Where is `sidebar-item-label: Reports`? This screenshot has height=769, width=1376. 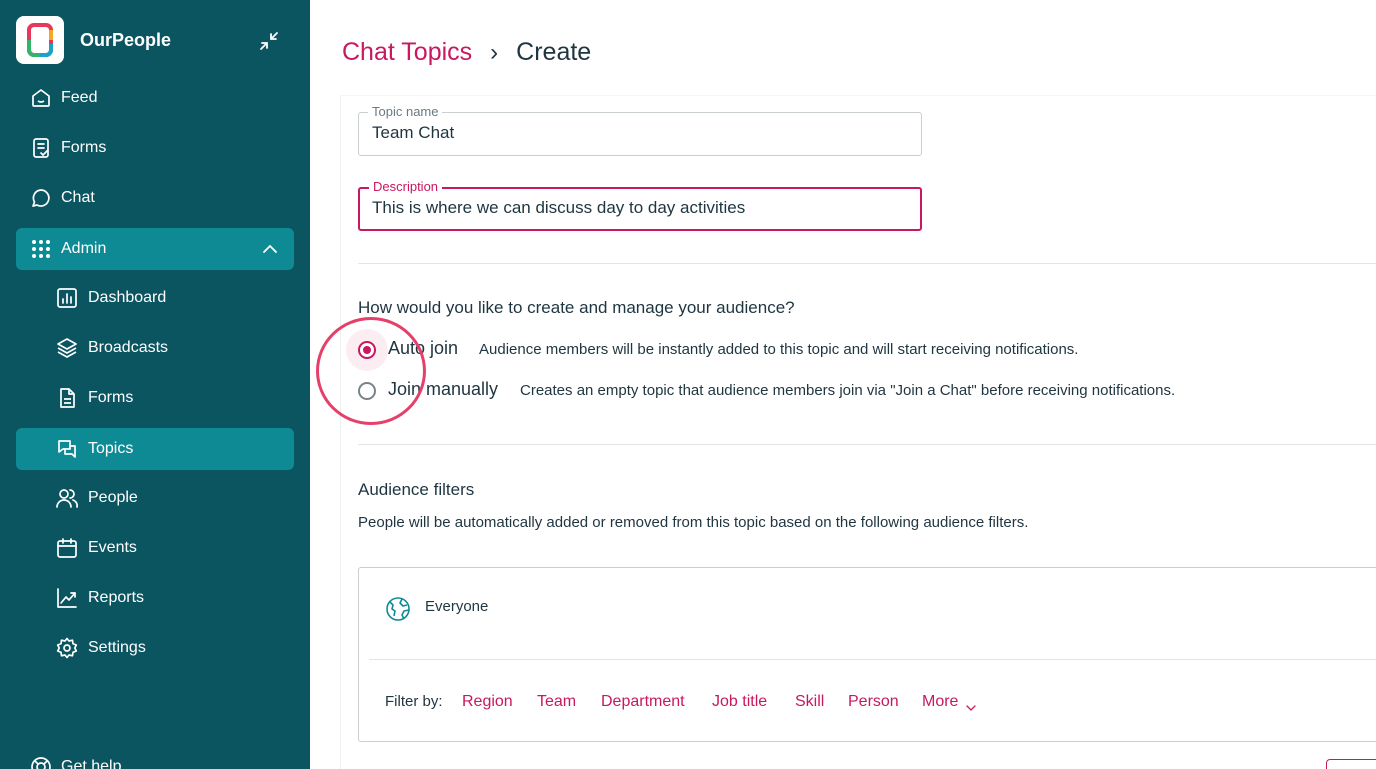
sidebar-item-label: Reports is located at coordinates (116, 597).